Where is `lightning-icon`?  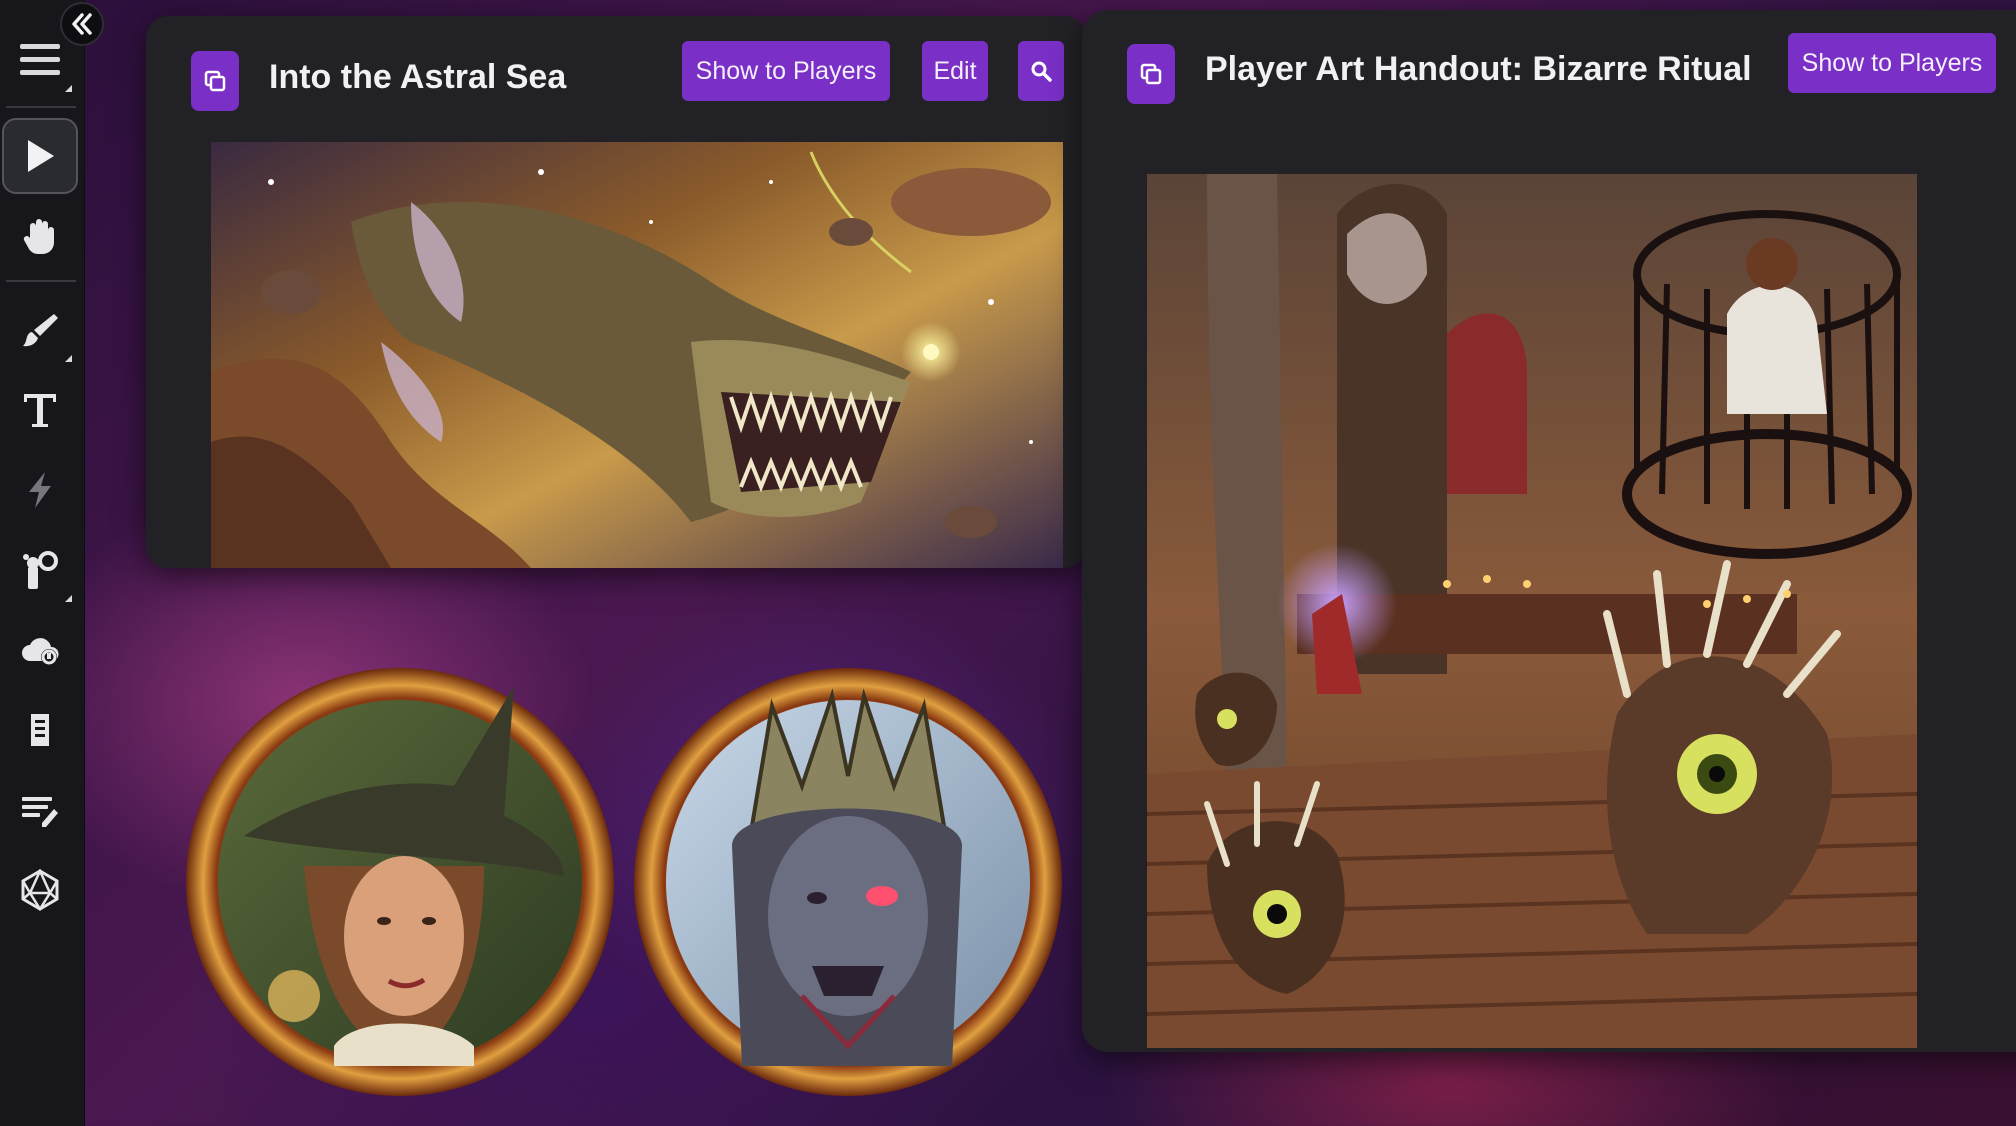 lightning-icon is located at coordinates (40, 490).